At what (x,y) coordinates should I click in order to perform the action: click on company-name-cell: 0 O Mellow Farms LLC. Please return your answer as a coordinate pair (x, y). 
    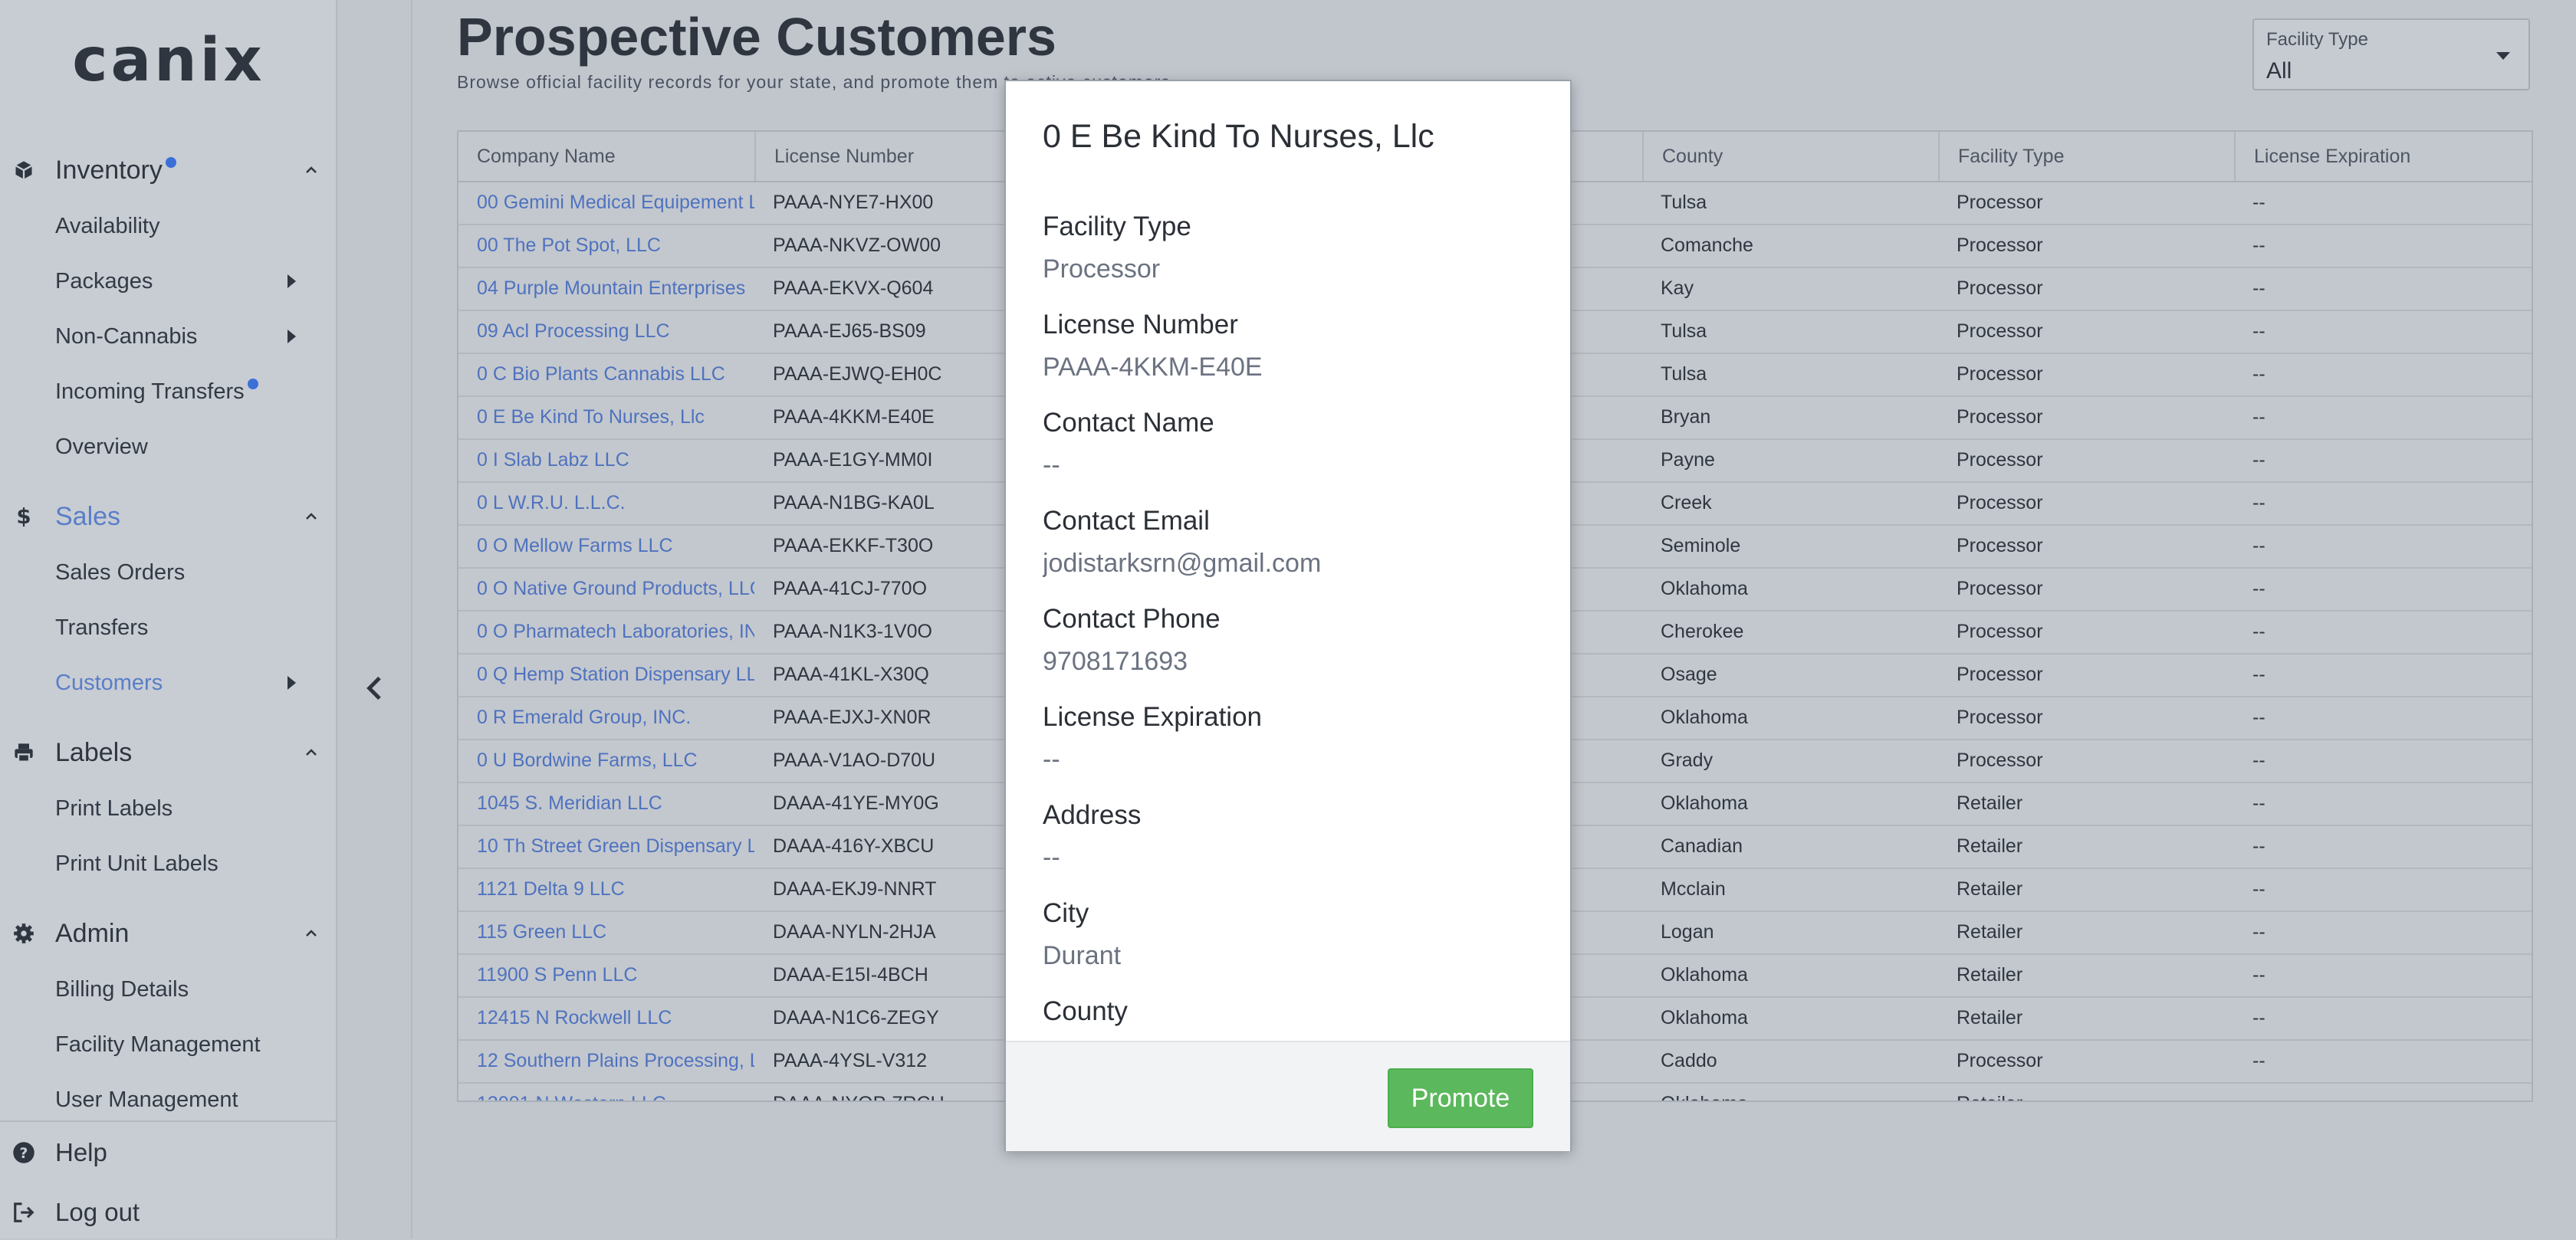
    Looking at the image, I should click on (606, 546).